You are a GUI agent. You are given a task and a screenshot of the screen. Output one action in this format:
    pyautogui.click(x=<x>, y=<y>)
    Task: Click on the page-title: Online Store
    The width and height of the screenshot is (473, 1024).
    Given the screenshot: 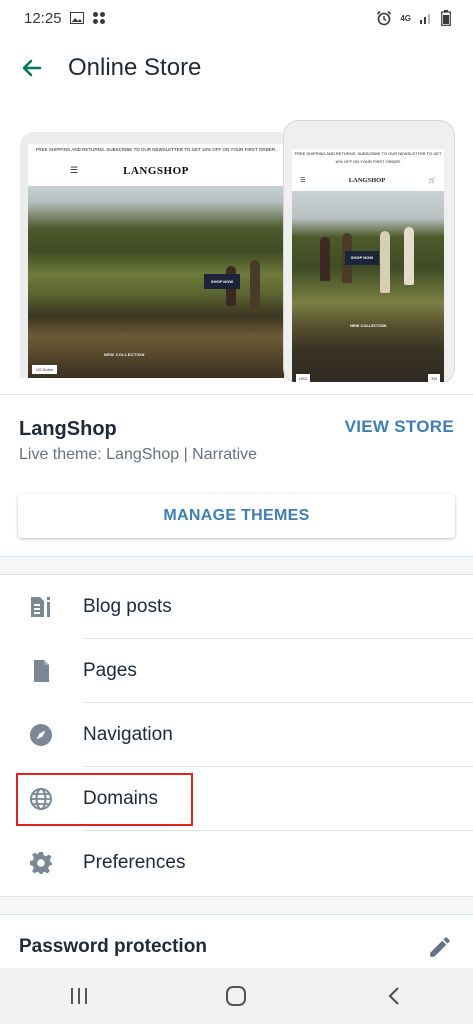 What is the action you would take?
    pyautogui.click(x=135, y=67)
    